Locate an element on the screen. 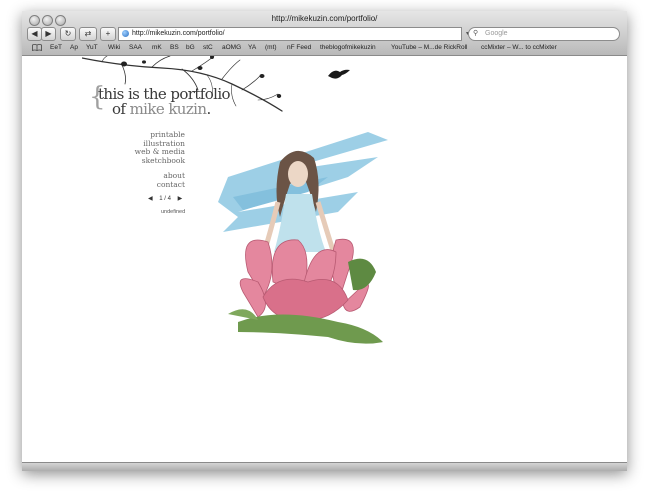 This screenshot has width=649, height=500. plus-icon: + is located at coordinates (108, 33).